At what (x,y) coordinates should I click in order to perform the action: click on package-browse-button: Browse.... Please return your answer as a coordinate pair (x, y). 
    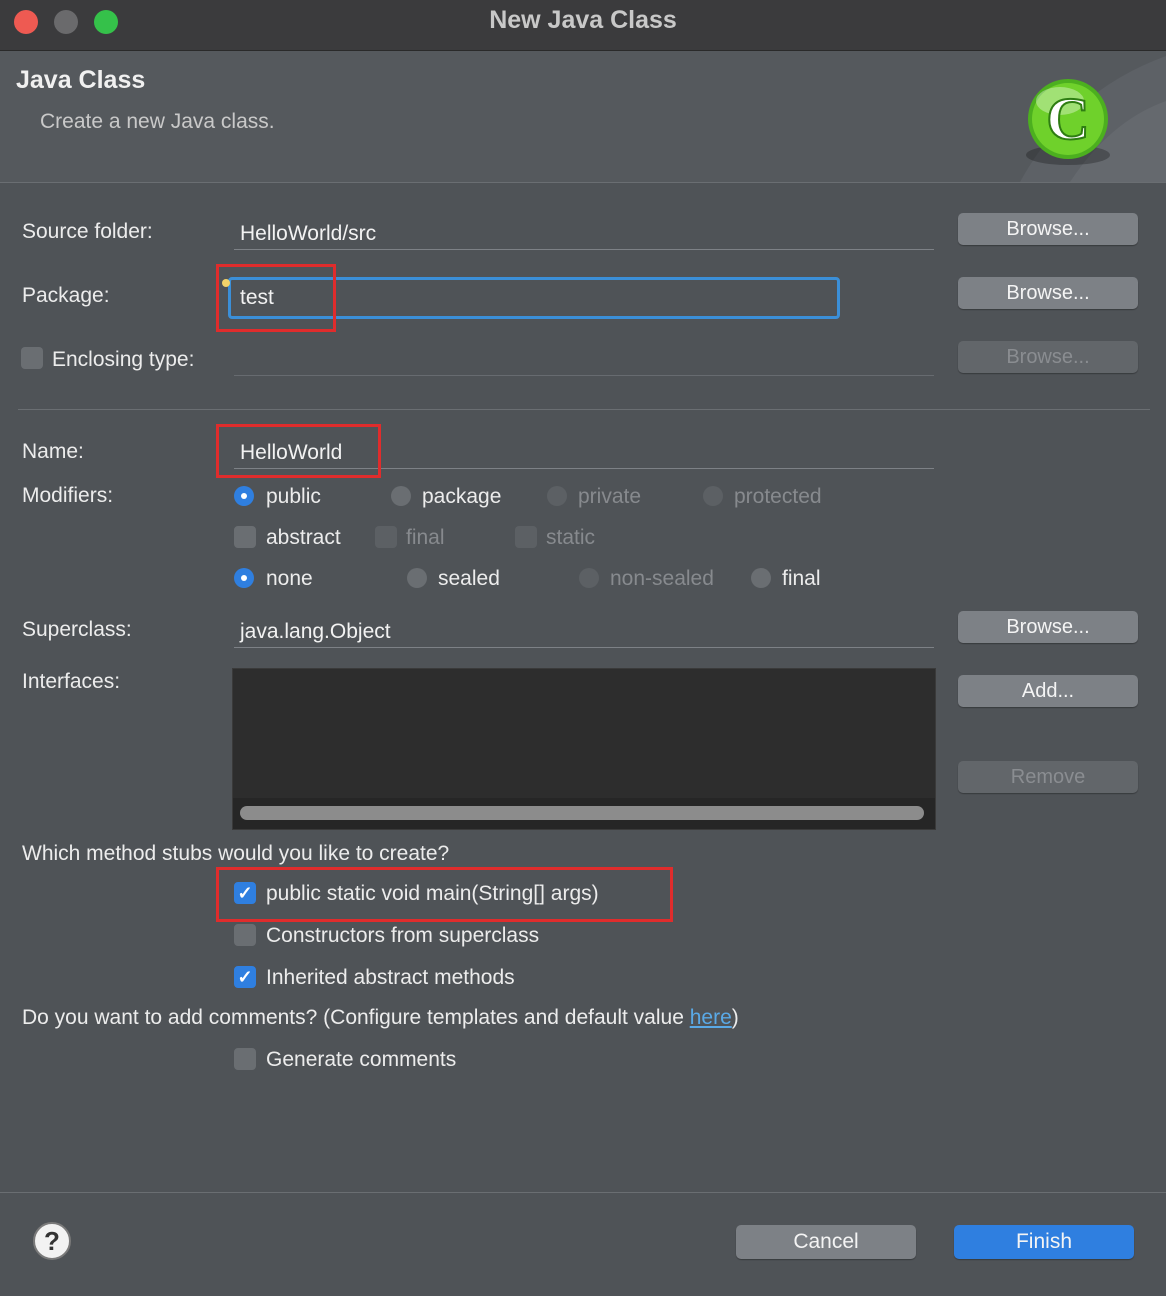
    Looking at the image, I should click on (1048, 293).